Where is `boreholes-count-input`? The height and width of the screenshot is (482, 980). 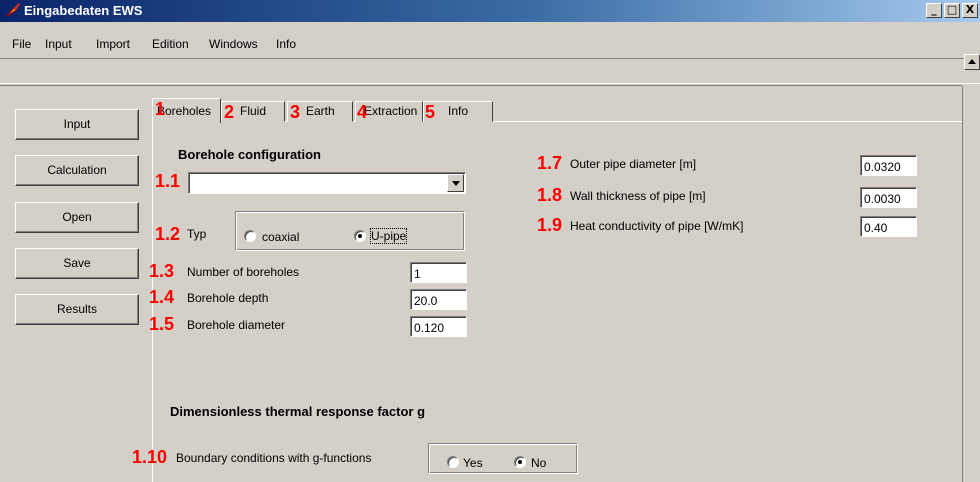 boreholes-count-input is located at coordinates (438, 272).